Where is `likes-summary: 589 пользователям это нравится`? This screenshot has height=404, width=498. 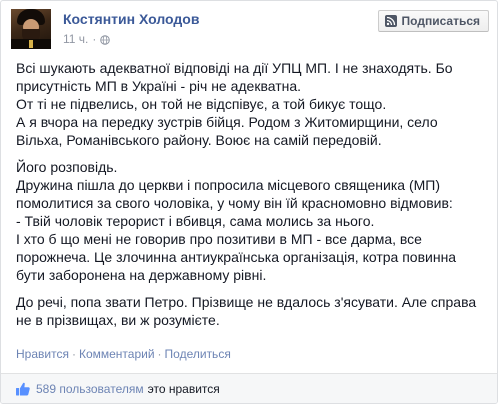
likes-summary: 589 пользователям это нравится is located at coordinates (249, 388).